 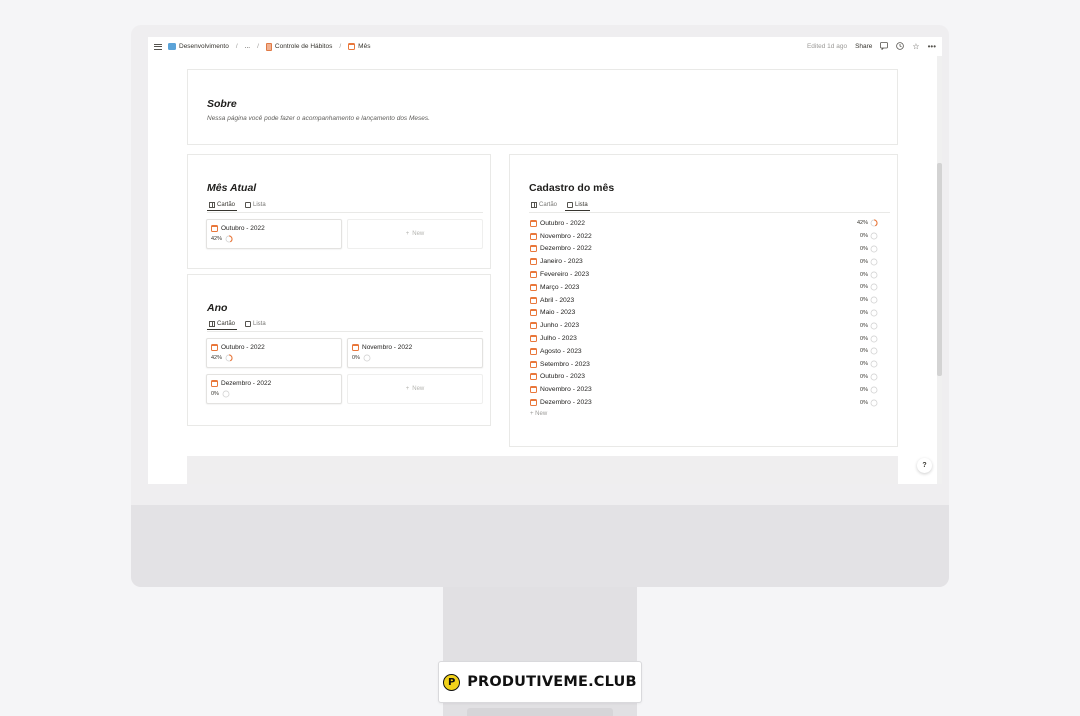 What do you see at coordinates (345, 212) in the screenshot?
I see `tab-underline` at bounding box center [345, 212].